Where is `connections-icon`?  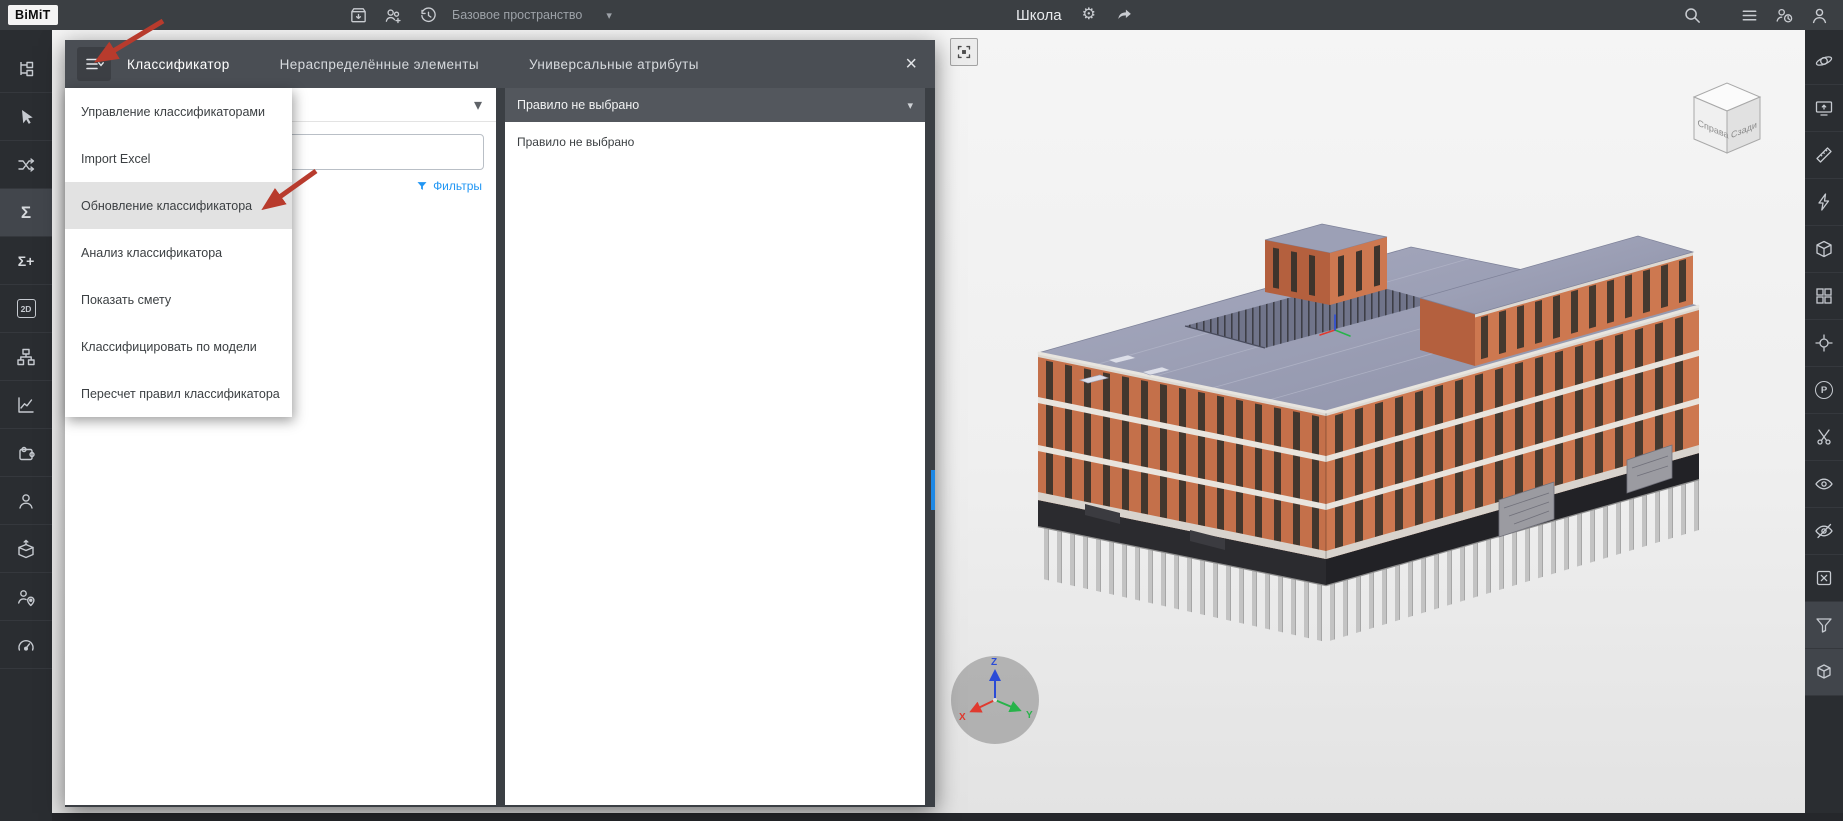 connections-icon is located at coordinates (26, 165).